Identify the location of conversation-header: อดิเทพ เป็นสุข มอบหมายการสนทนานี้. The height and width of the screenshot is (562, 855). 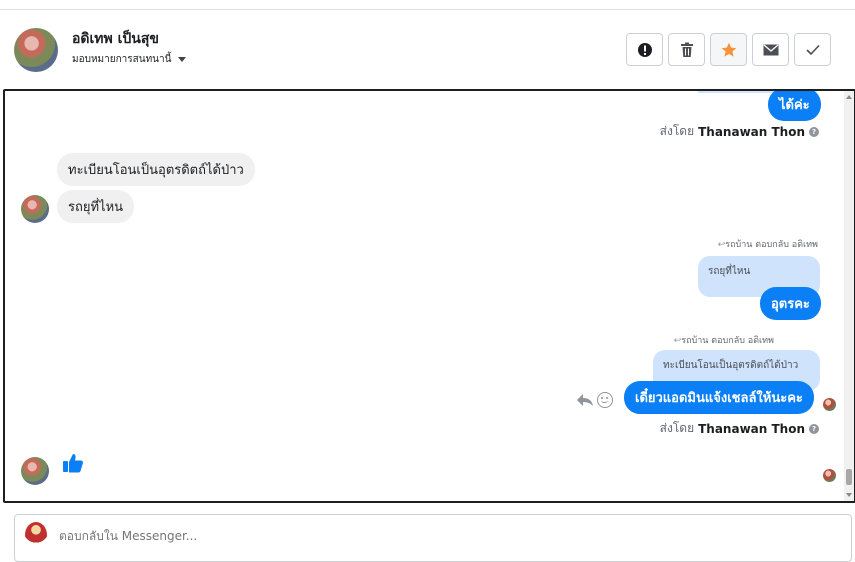
(427, 50).